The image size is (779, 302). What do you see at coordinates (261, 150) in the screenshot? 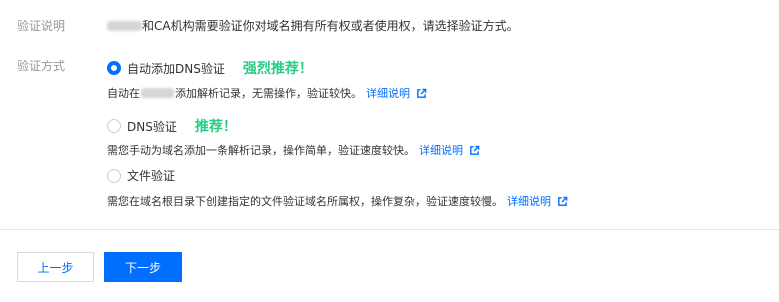
I see `hint-text: 需您手动为域名添加一条解析记录，操作简单，验证速度较快。` at bounding box center [261, 150].